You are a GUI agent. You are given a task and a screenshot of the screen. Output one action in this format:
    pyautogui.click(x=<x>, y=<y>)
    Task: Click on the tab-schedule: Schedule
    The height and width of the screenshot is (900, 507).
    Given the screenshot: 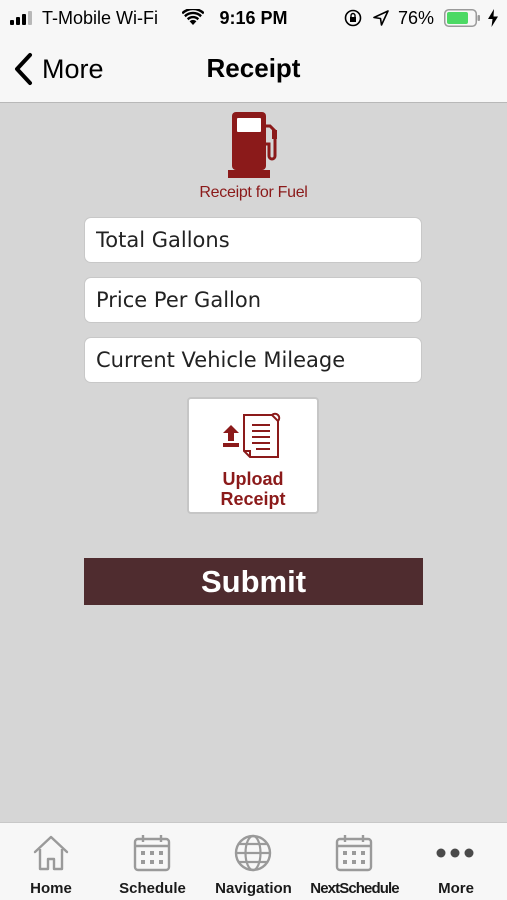 What is the action you would take?
    pyautogui.click(x=152, y=861)
    